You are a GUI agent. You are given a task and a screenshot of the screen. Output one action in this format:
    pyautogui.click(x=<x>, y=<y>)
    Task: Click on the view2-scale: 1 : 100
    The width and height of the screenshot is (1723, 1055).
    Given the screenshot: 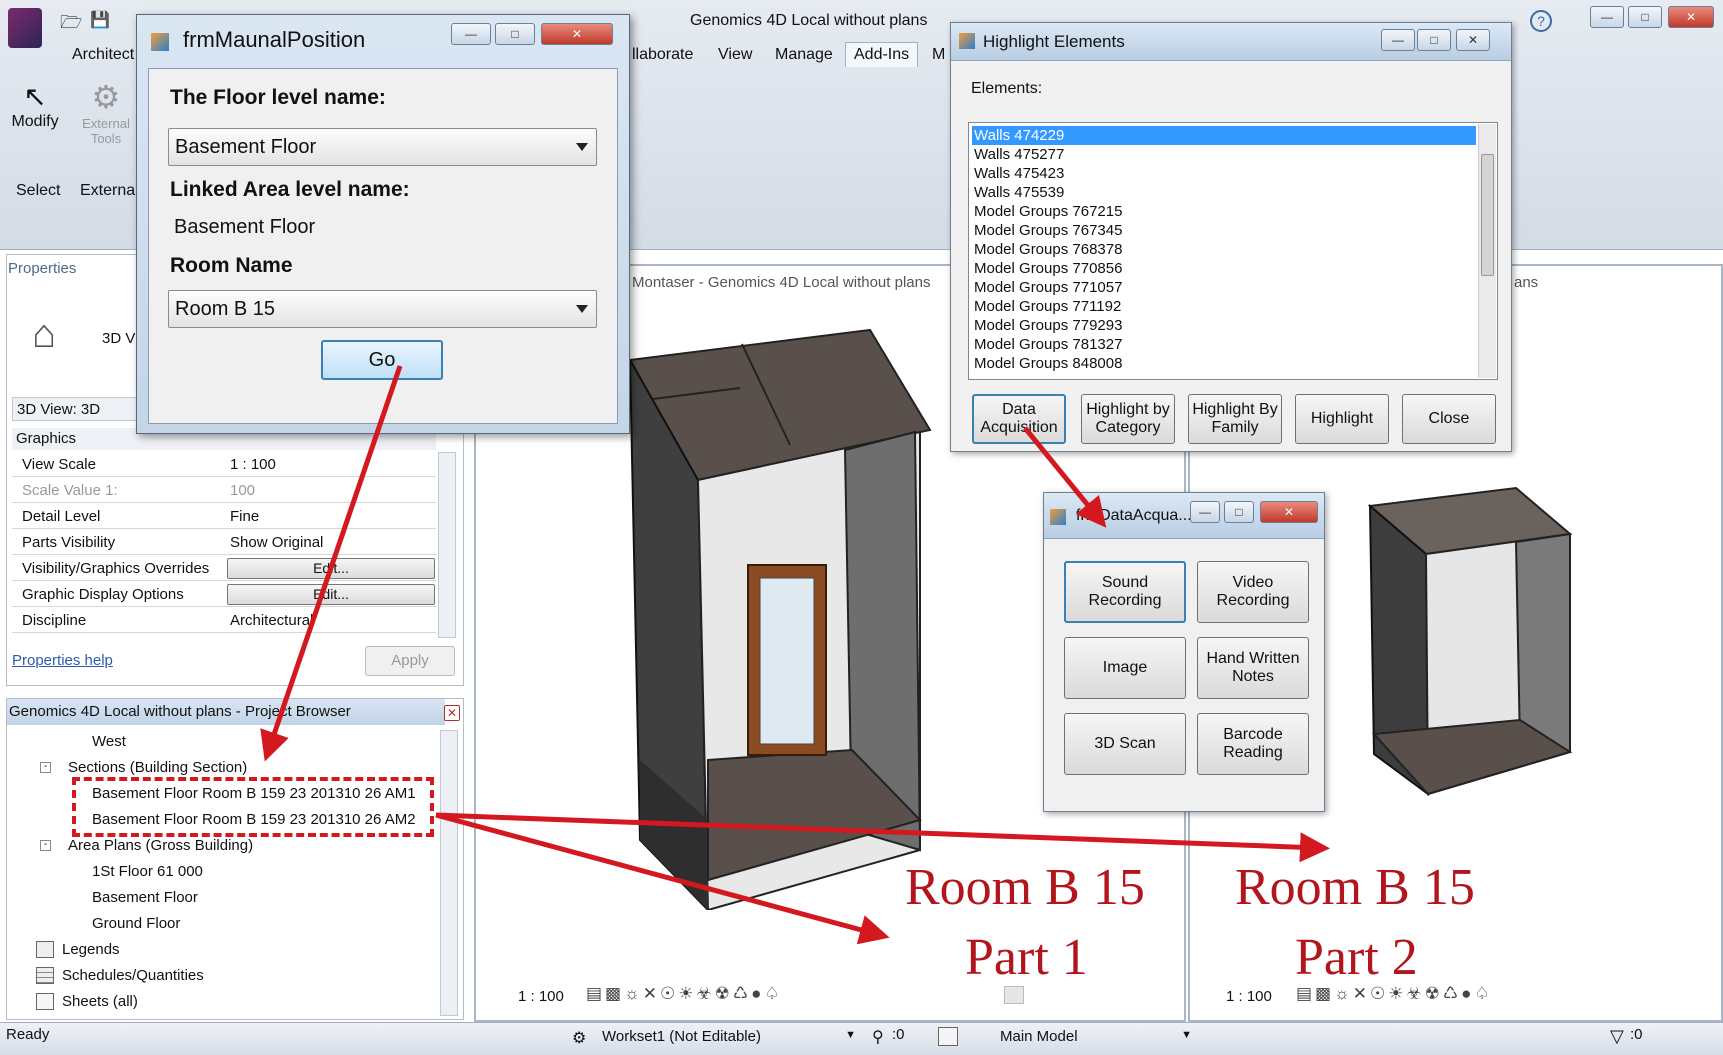 What is the action you would take?
    pyautogui.click(x=1249, y=996)
    